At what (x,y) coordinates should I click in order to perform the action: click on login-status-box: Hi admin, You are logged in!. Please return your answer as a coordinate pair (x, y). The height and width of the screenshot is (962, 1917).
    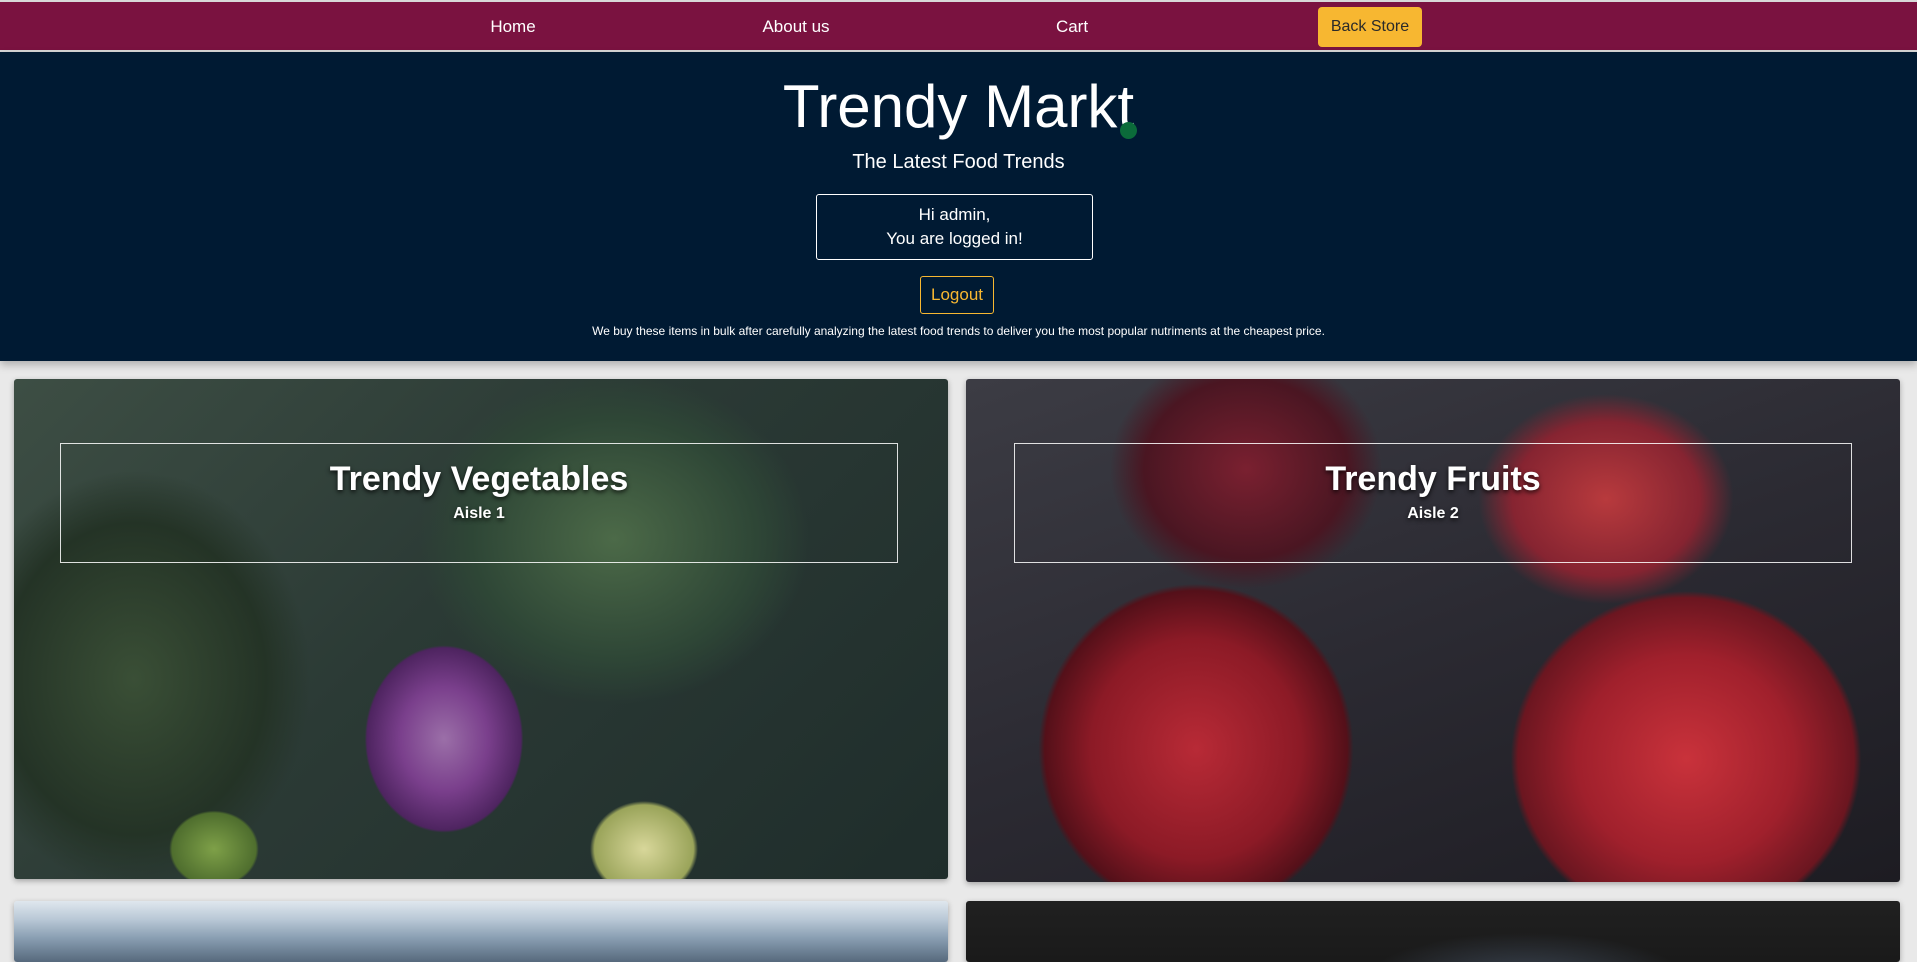
    Looking at the image, I should click on (954, 227).